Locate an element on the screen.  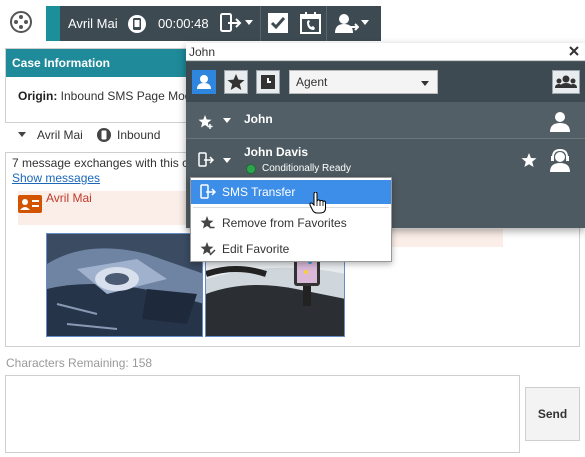
attachment-image-car-damage is located at coordinates (124, 285).